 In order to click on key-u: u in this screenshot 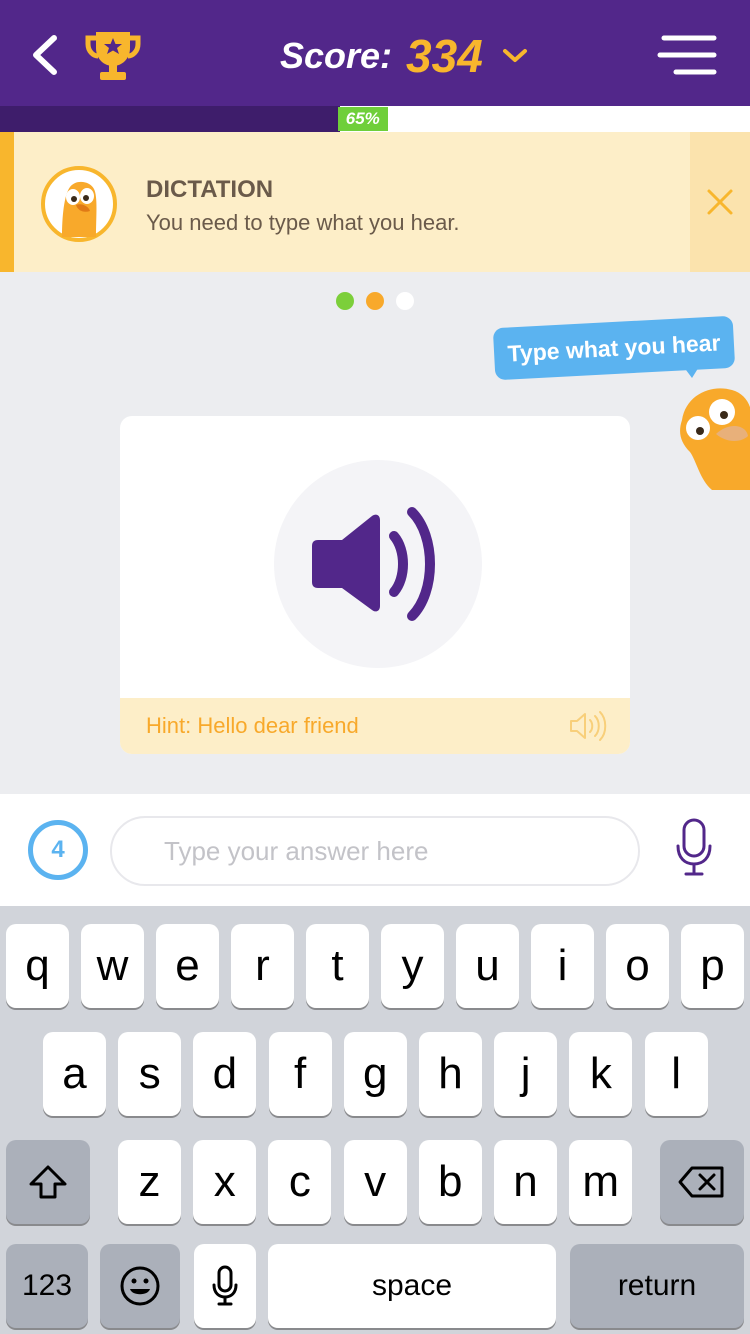, I will do `click(487, 966)`.